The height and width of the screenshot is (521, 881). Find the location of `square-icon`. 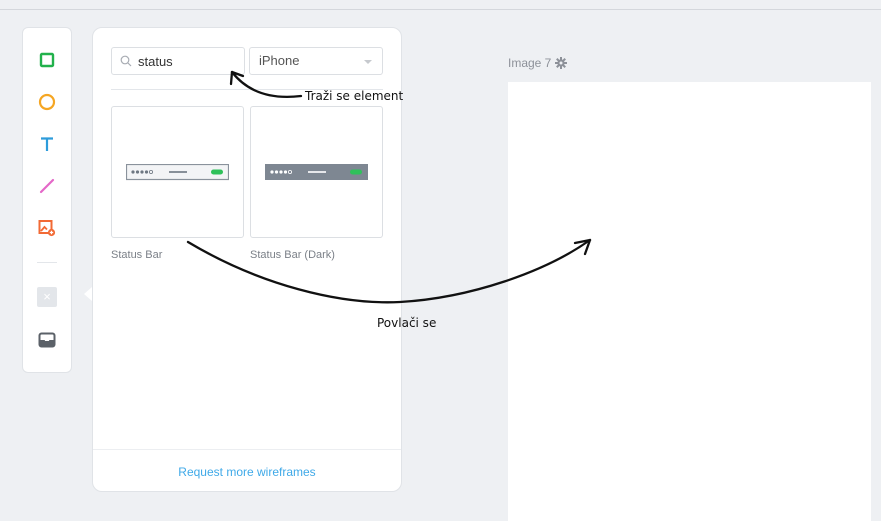

square-icon is located at coordinates (47, 60).